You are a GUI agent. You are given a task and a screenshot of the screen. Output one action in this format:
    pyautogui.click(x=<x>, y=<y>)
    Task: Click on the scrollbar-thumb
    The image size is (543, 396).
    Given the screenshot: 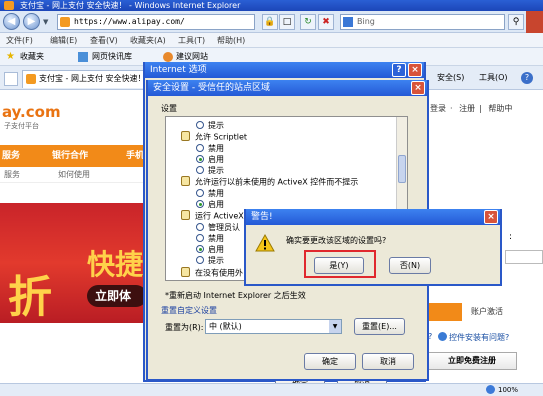 What is the action you would take?
    pyautogui.click(x=402, y=169)
    